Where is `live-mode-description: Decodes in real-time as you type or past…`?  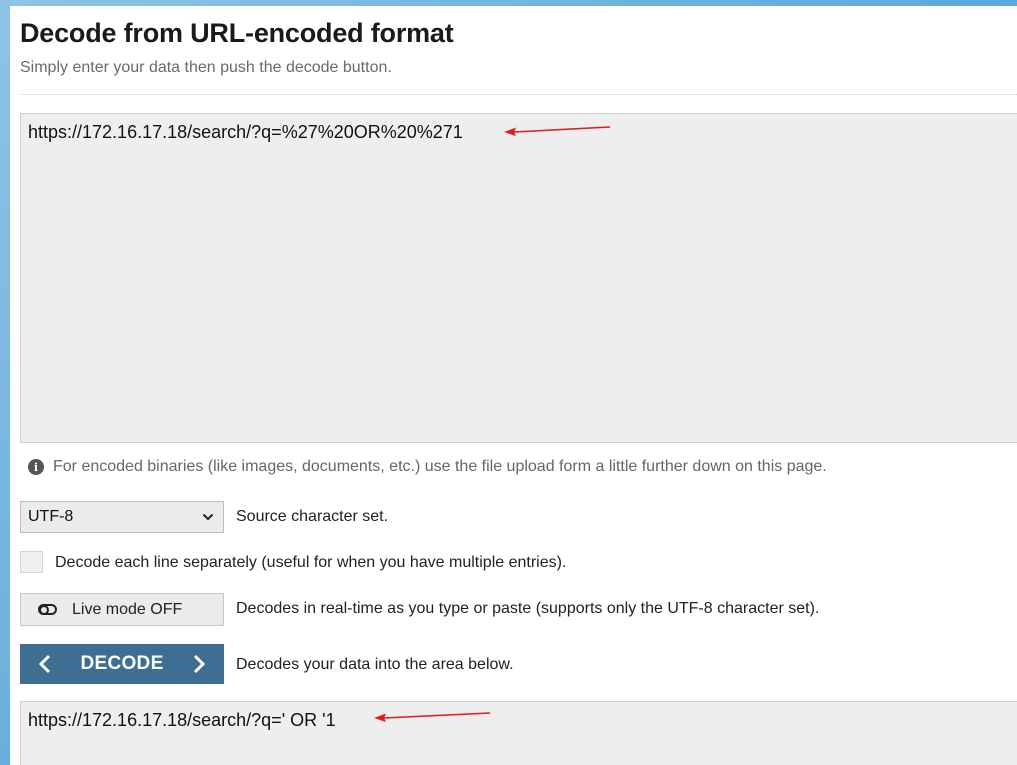 live-mode-description: Decodes in real-time as you type or past… is located at coordinates (528, 608).